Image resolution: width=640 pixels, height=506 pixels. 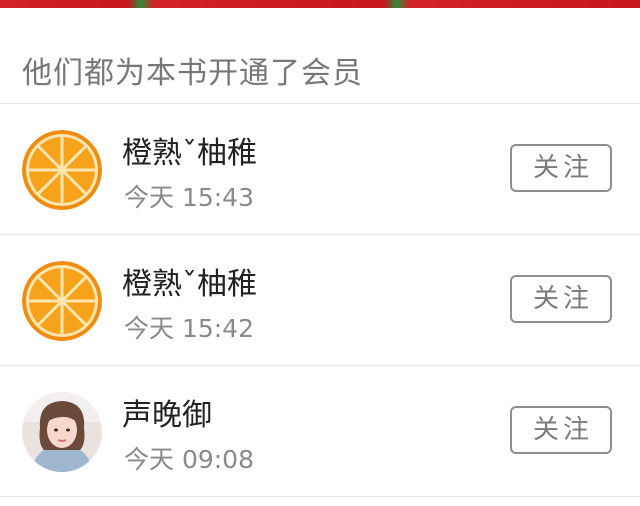 What do you see at coordinates (167, 415) in the screenshot?
I see `member-name: 声晚御` at bounding box center [167, 415].